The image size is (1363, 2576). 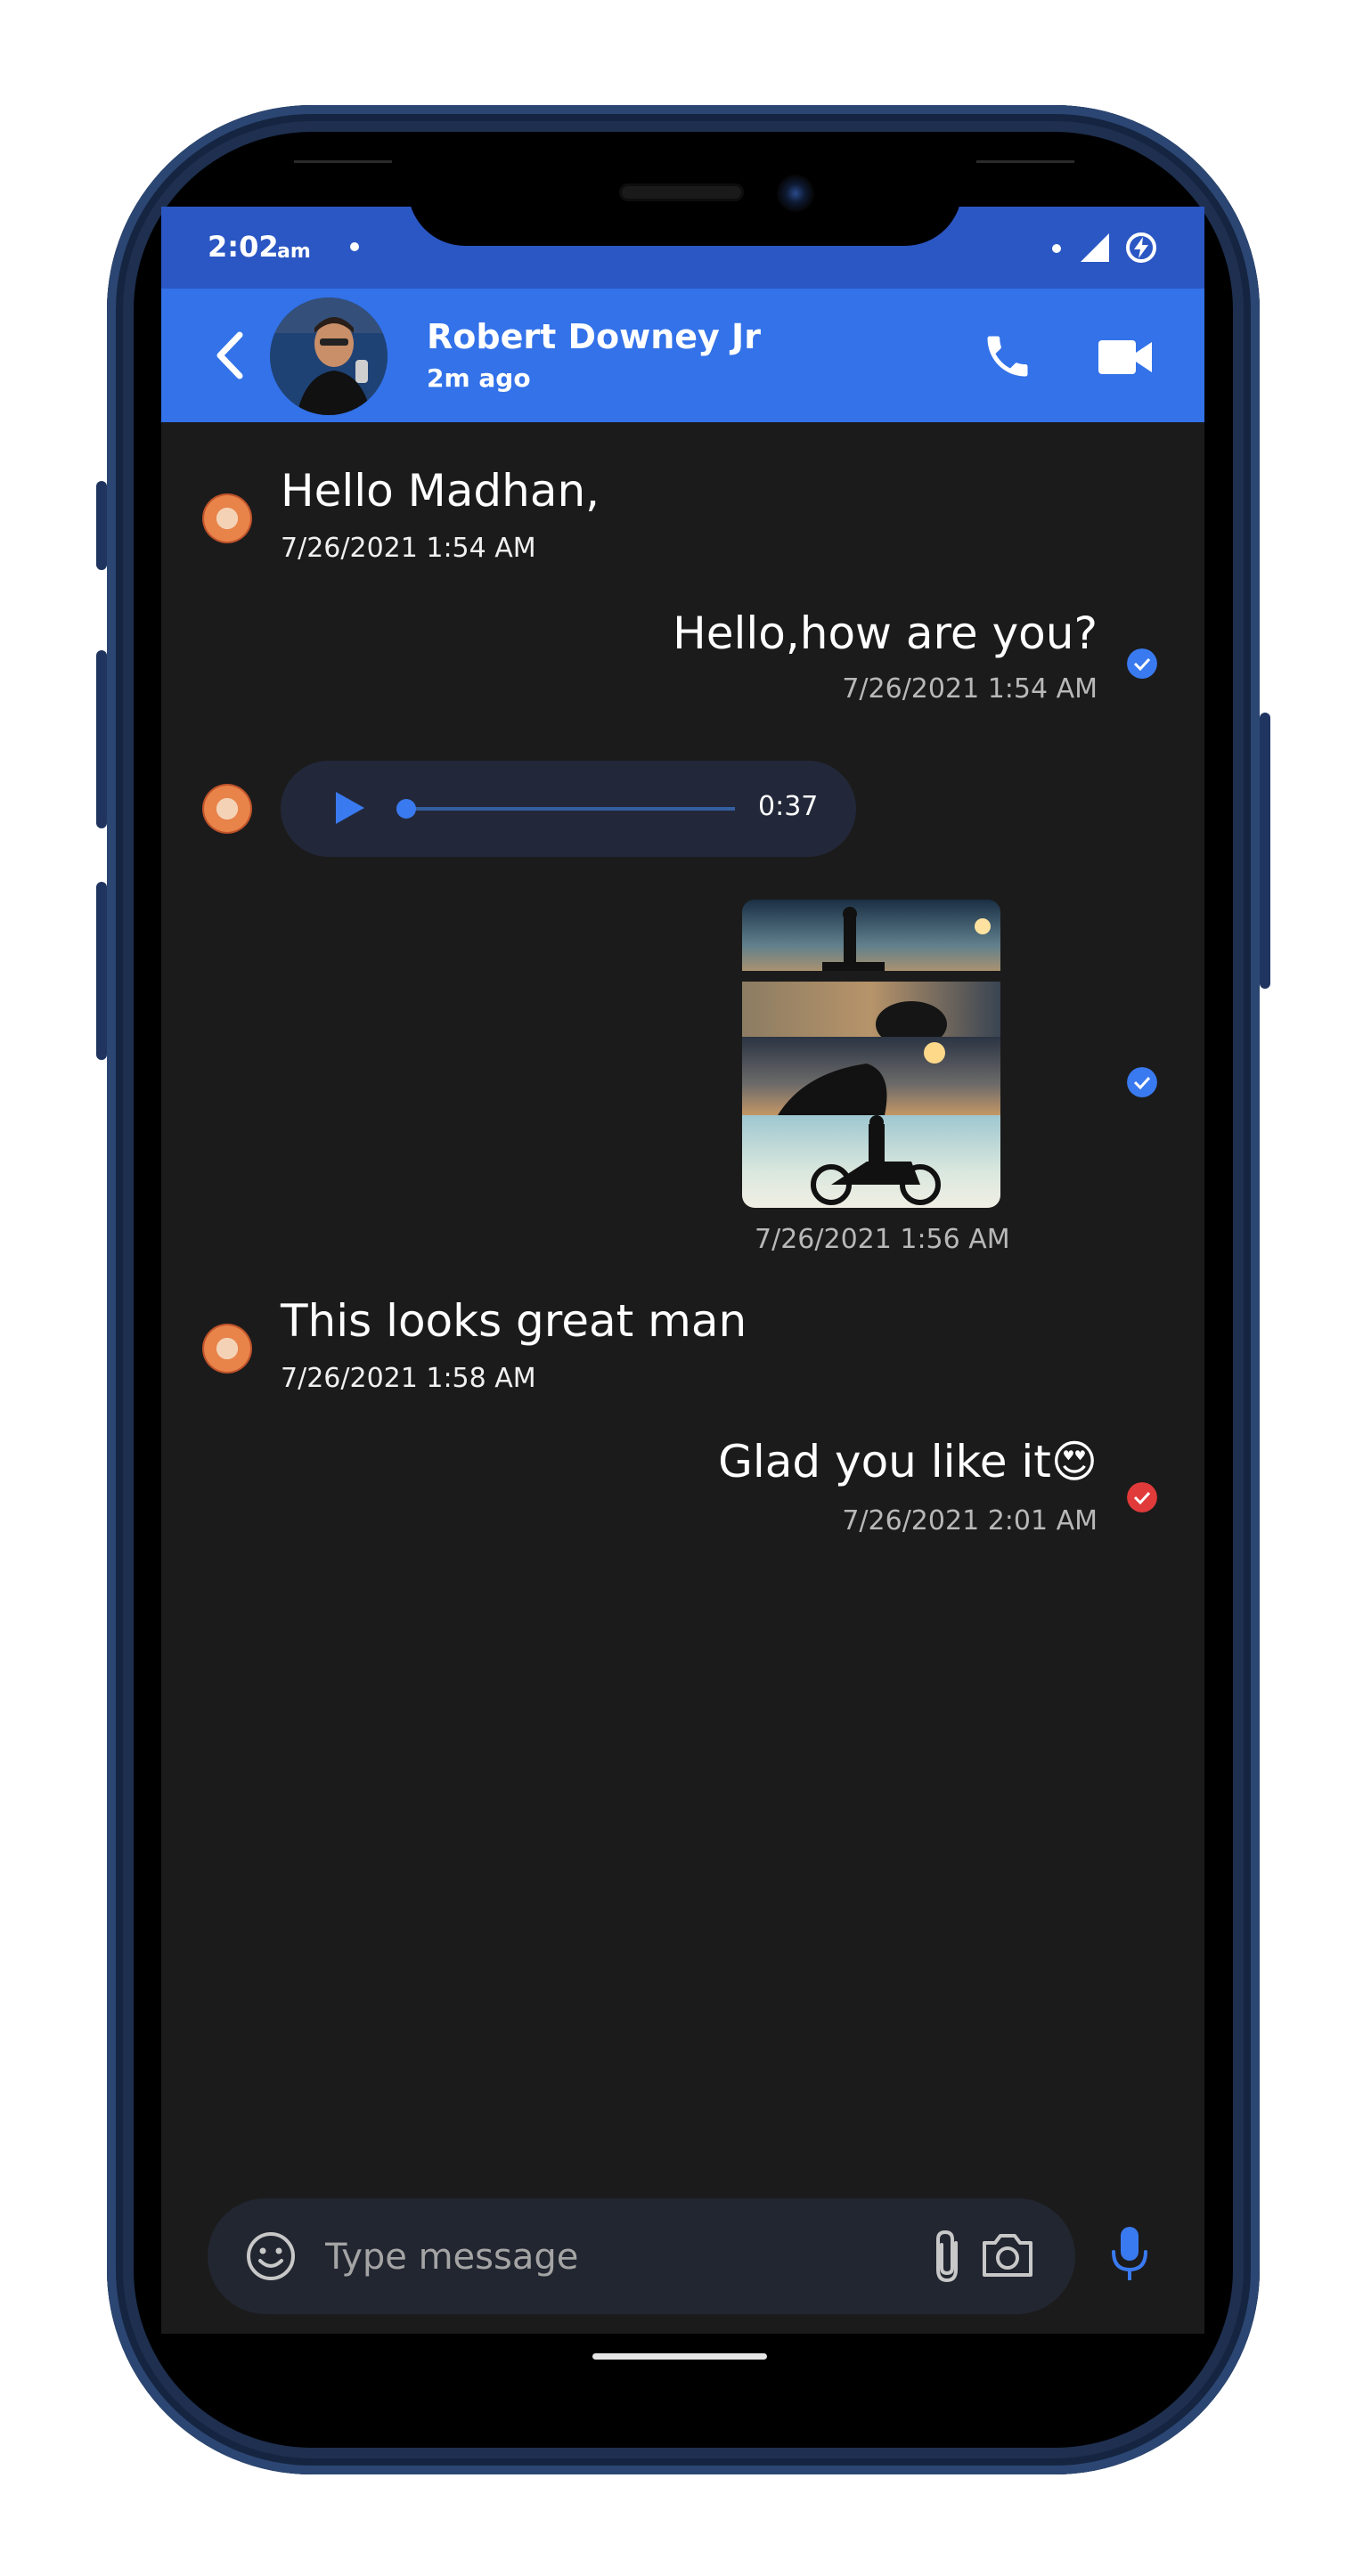 I want to click on back-arrow-icon, so click(x=233, y=355).